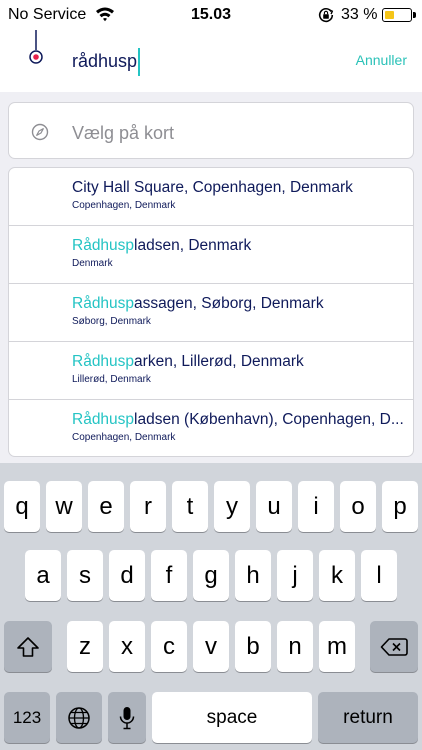 The image size is (422, 750). I want to click on result-title-rest: assagen, Søborg, Denmark, so click(229, 303).